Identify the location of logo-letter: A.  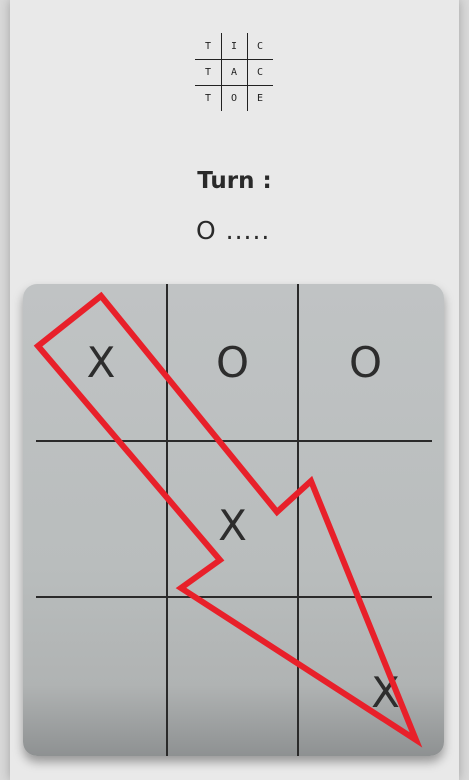
(234, 72).